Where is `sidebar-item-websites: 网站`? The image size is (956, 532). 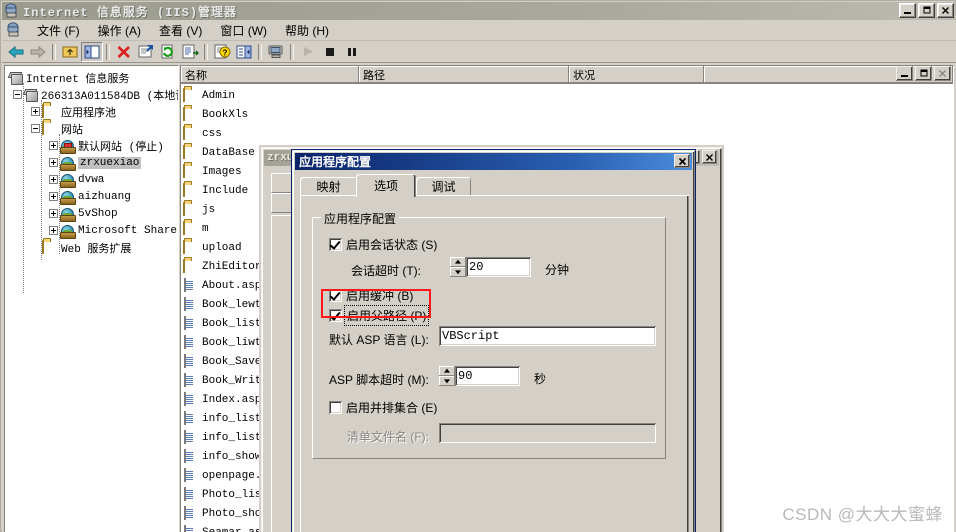
sidebar-item-websites: 网站 is located at coordinates (57, 128).